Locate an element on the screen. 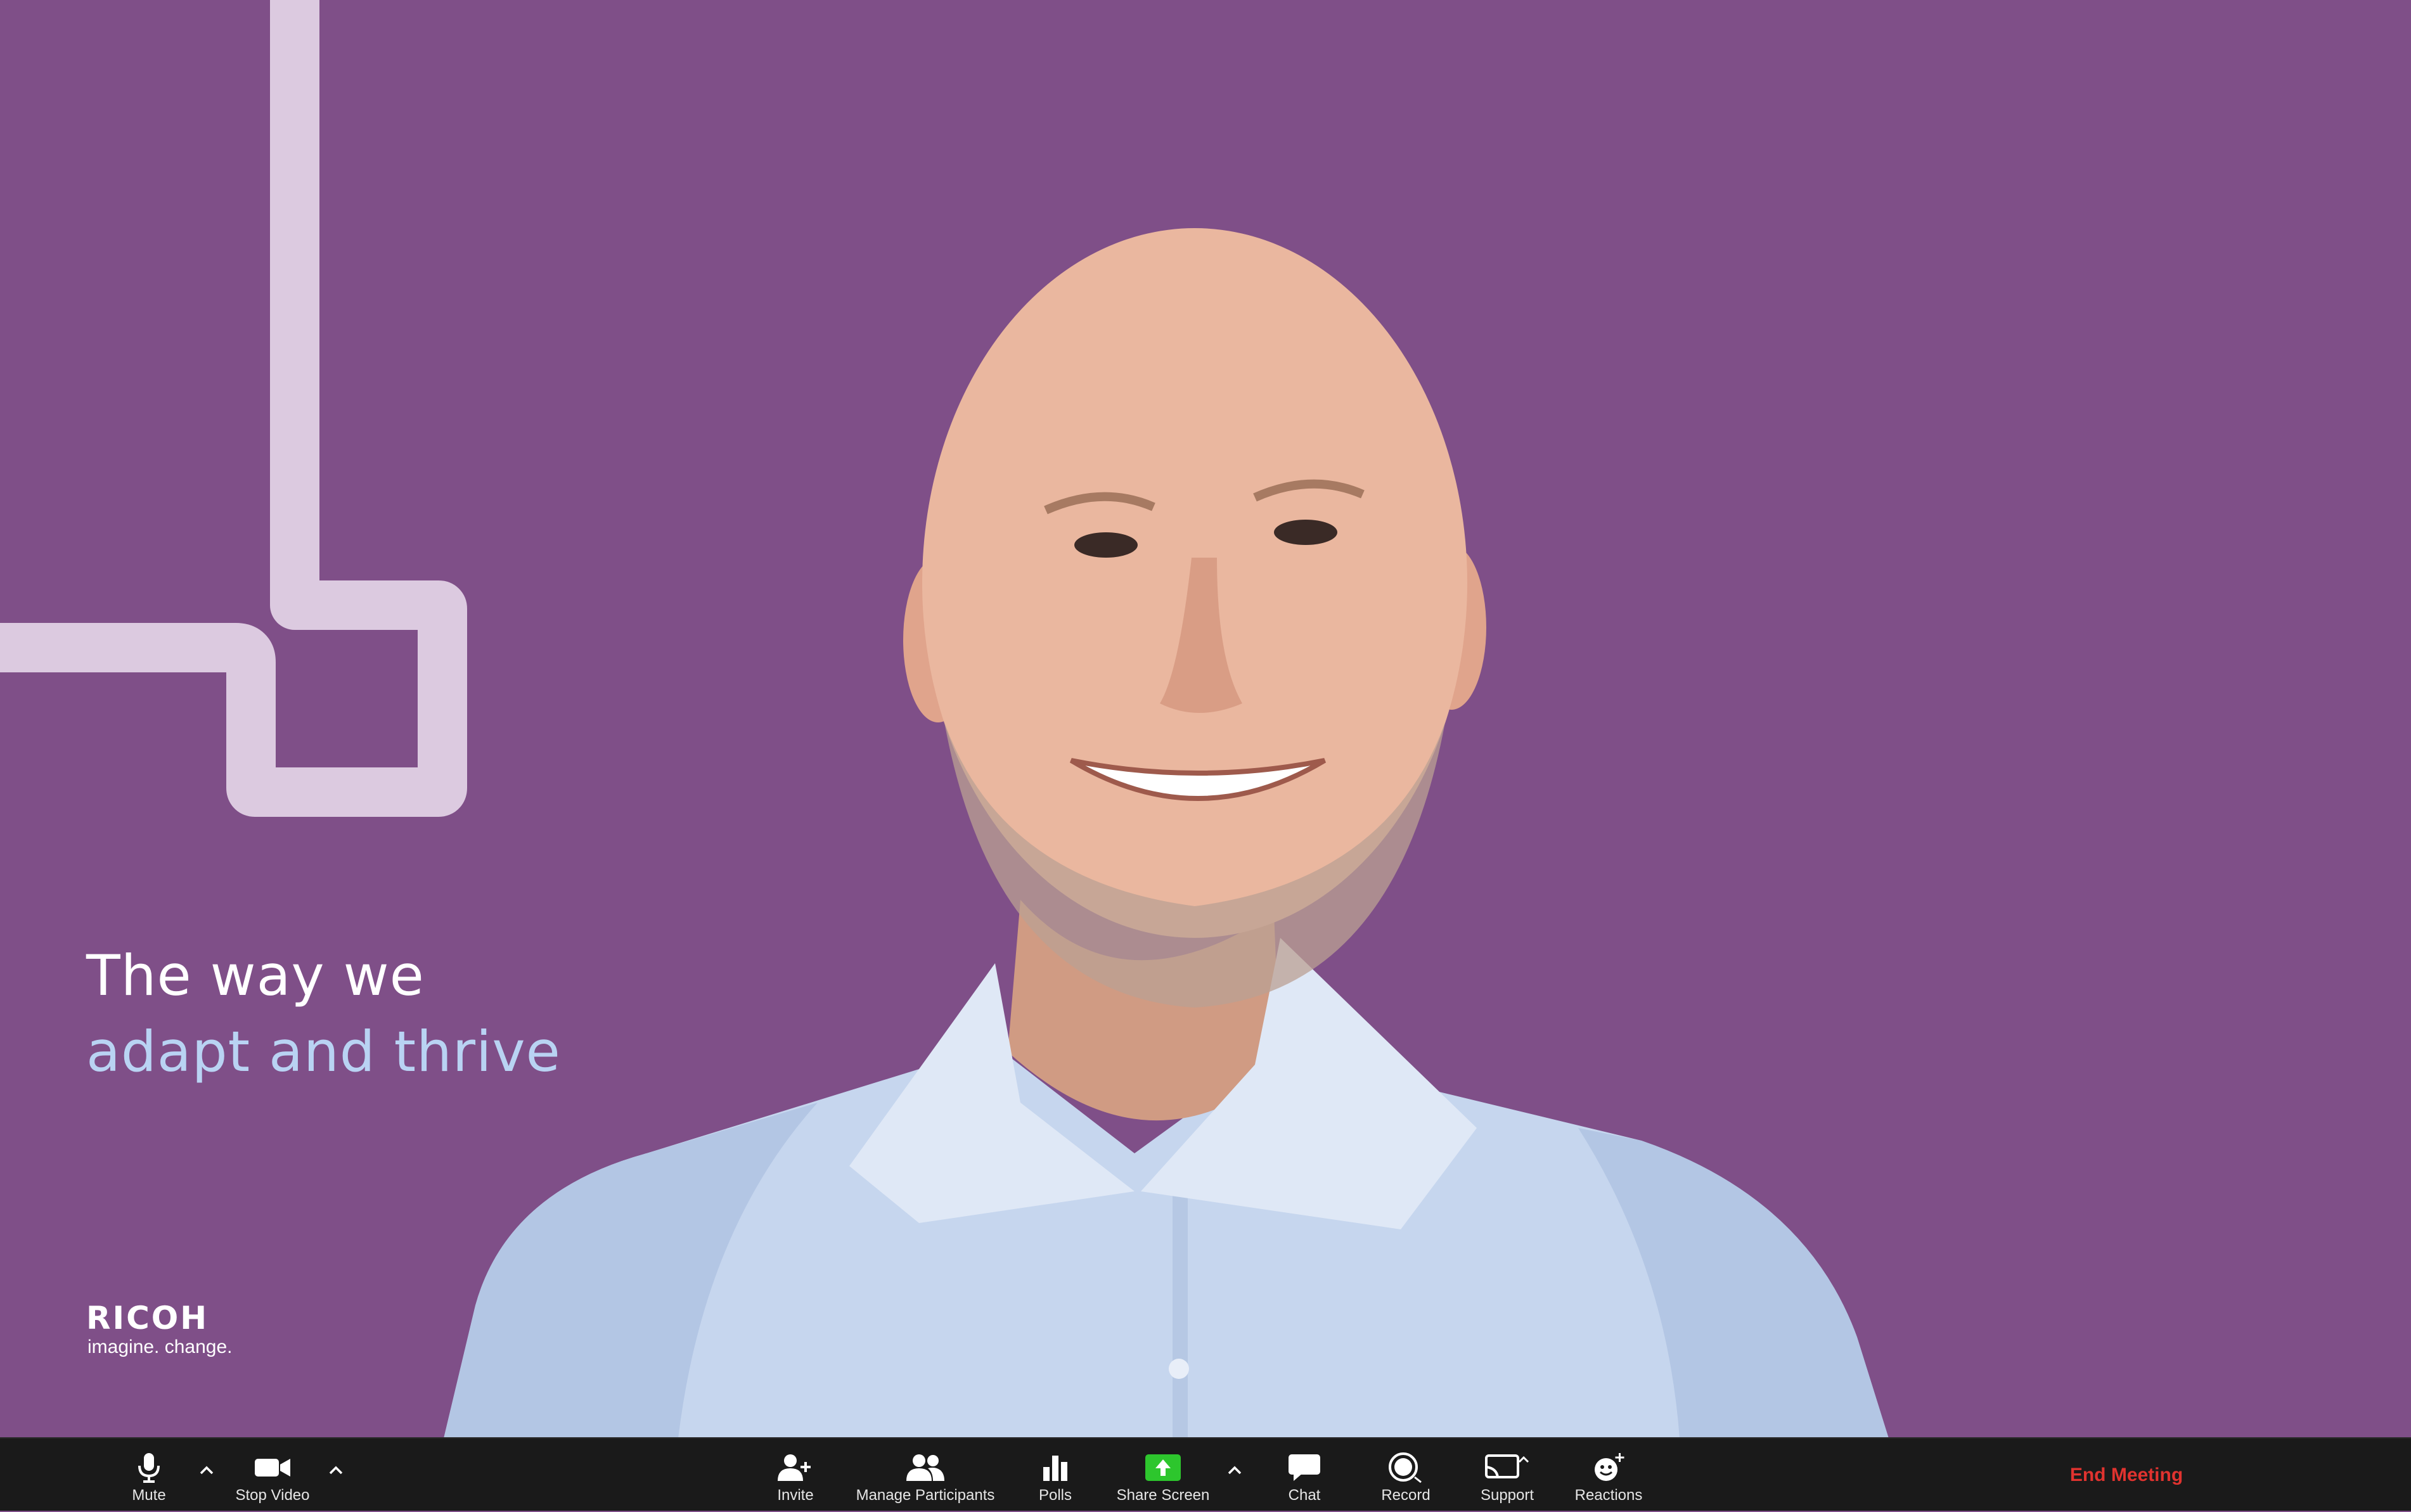  support-icon is located at coordinates (1507, 1467).